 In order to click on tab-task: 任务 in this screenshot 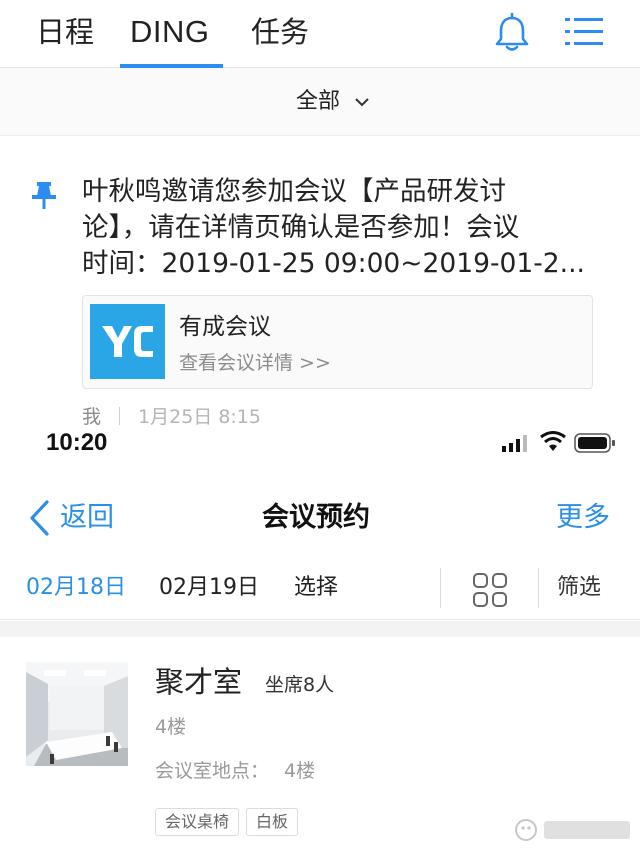, I will do `click(280, 32)`.